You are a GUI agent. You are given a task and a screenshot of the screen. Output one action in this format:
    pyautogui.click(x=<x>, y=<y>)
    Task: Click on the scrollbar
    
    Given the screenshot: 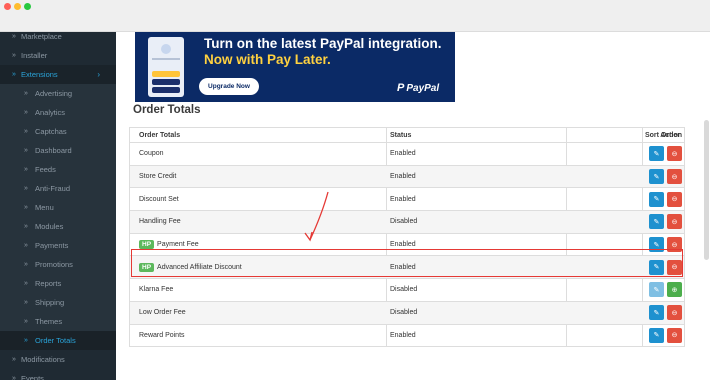 What is the action you would take?
    pyautogui.click(x=706, y=190)
    